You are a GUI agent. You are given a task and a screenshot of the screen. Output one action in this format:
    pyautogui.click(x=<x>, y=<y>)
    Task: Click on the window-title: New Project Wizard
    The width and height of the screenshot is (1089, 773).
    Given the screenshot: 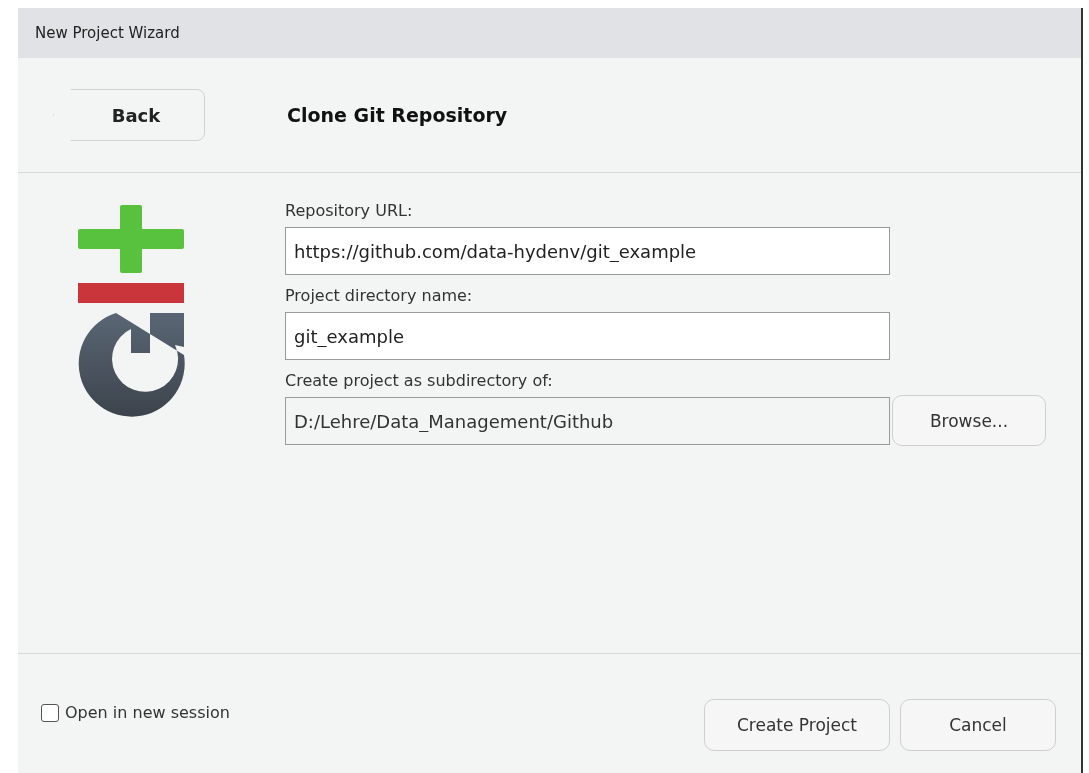 What is the action you would take?
    pyautogui.click(x=107, y=33)
    